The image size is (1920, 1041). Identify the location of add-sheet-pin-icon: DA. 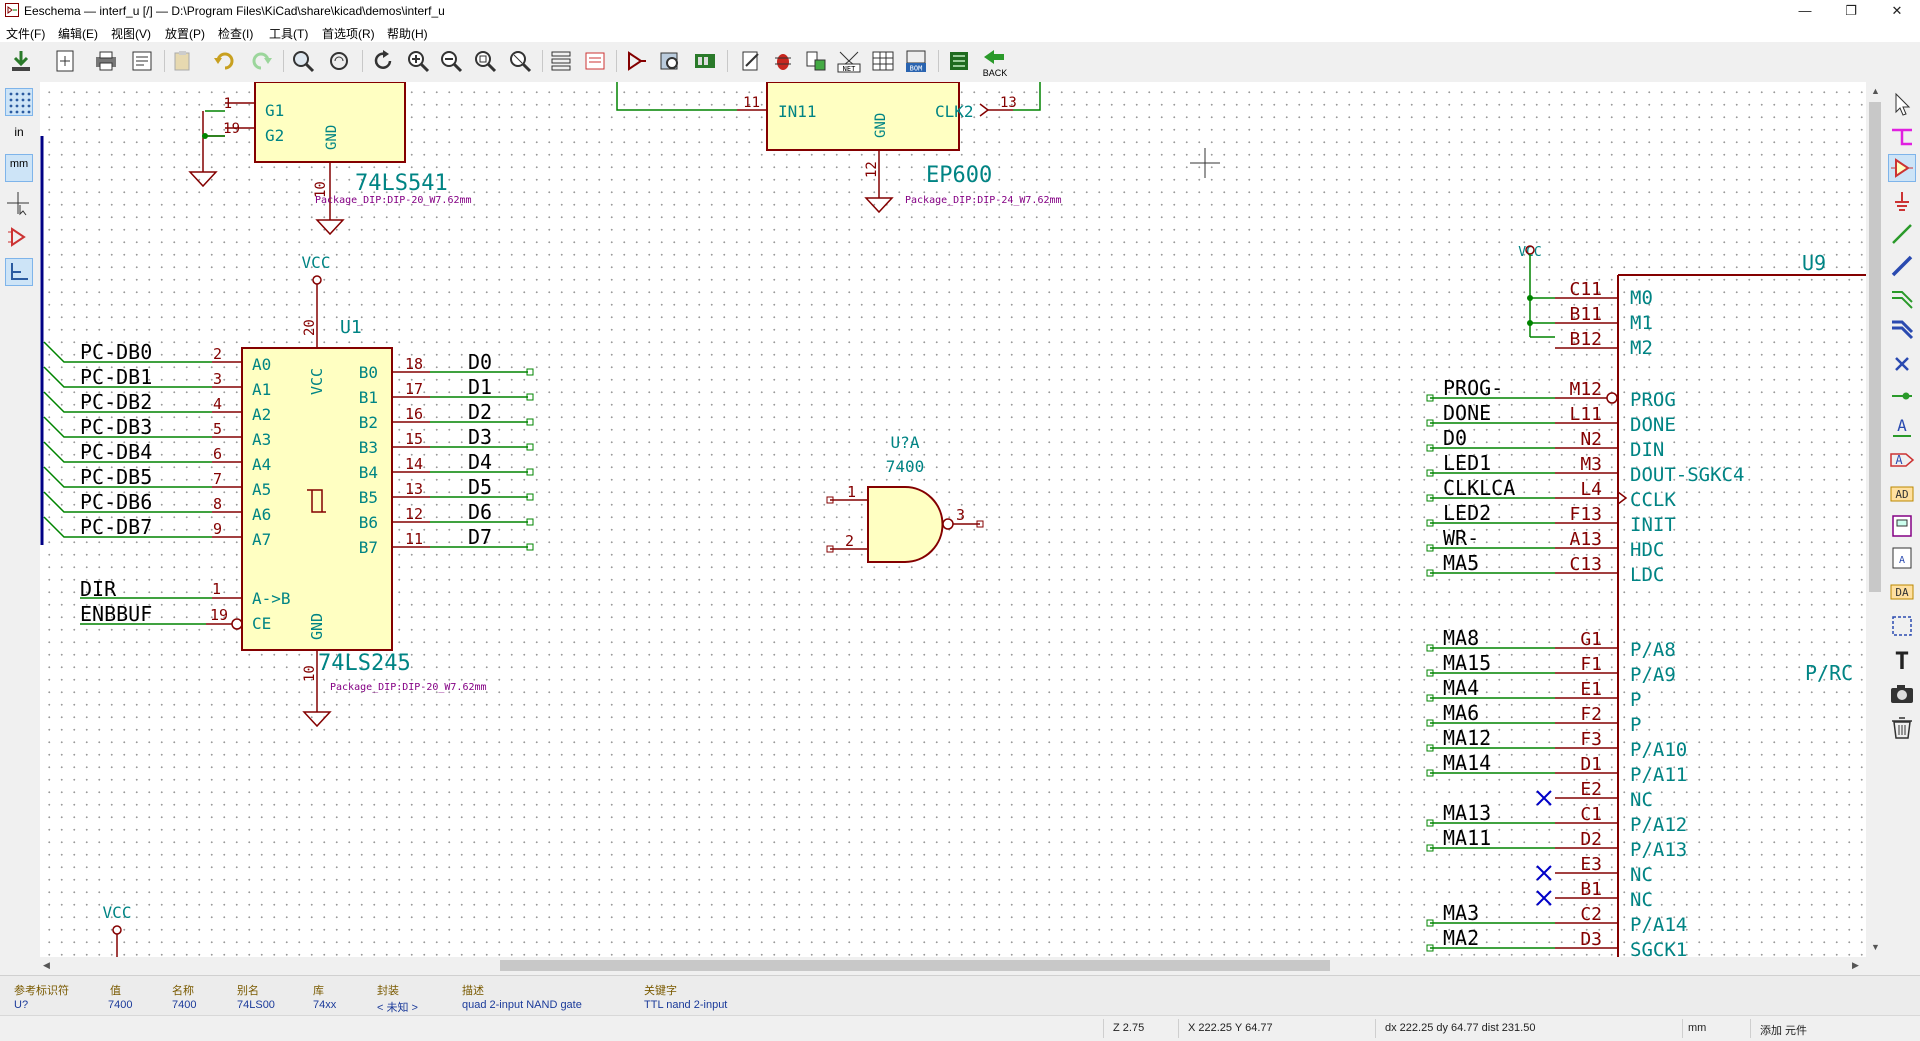
(1902, 592).